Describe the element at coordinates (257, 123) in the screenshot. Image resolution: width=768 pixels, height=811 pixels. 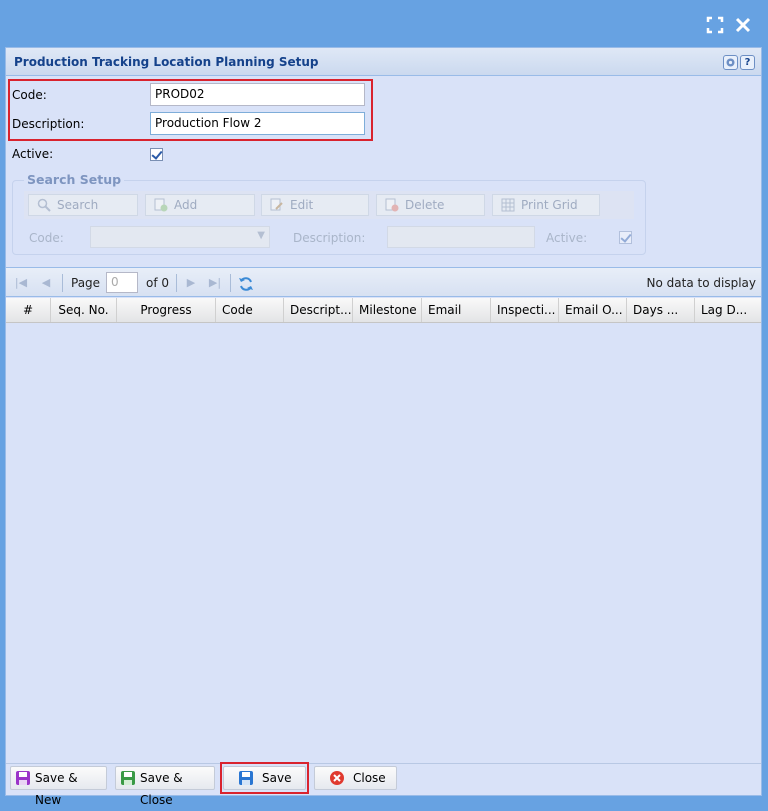
I see `description-input: Production Flow 2` at that location.